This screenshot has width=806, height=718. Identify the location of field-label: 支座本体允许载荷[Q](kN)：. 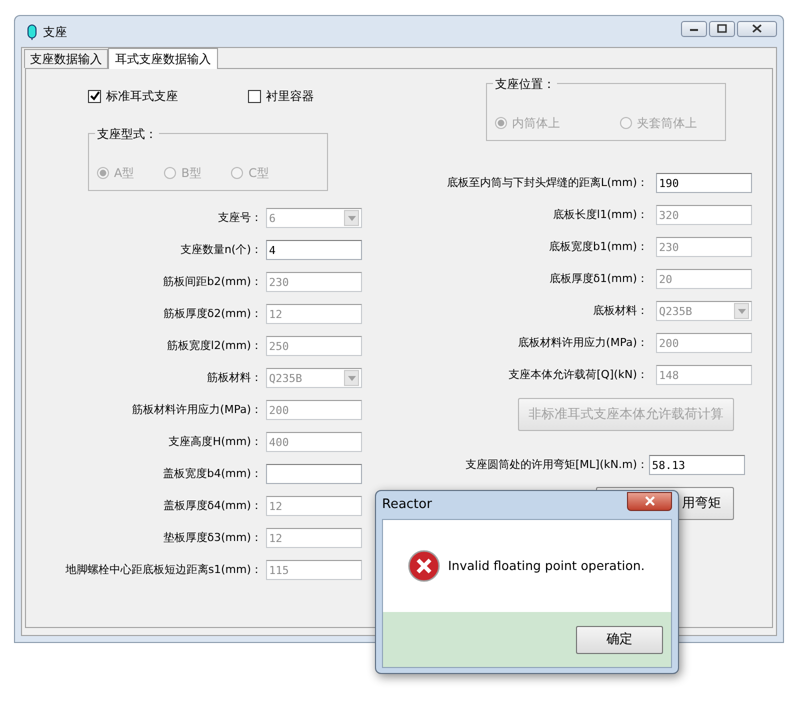
(578, 374).